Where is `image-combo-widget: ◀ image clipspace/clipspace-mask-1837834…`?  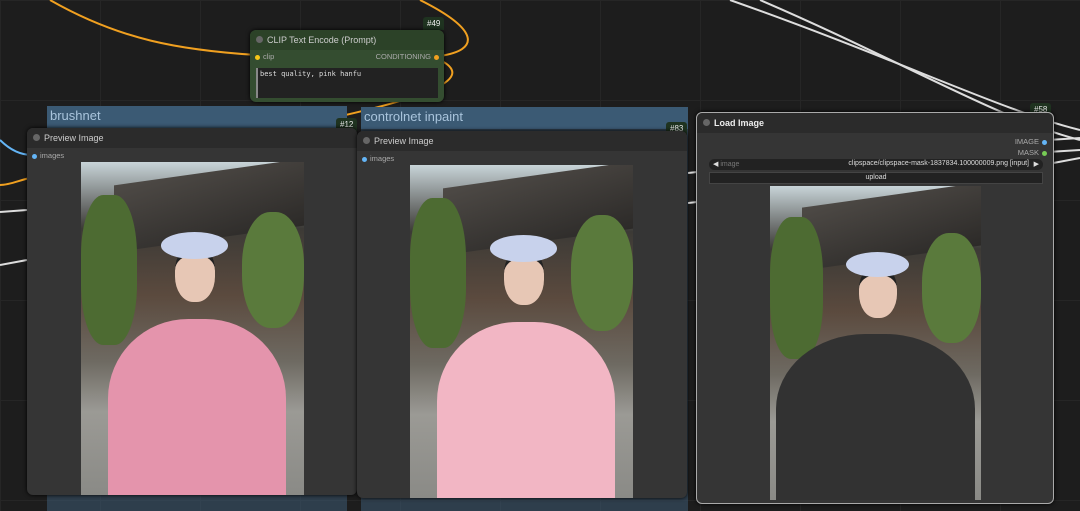 image-combo-widget: ◀ image clipspace/clipspace-mask-1837834… is located at coordinates (876, 164).